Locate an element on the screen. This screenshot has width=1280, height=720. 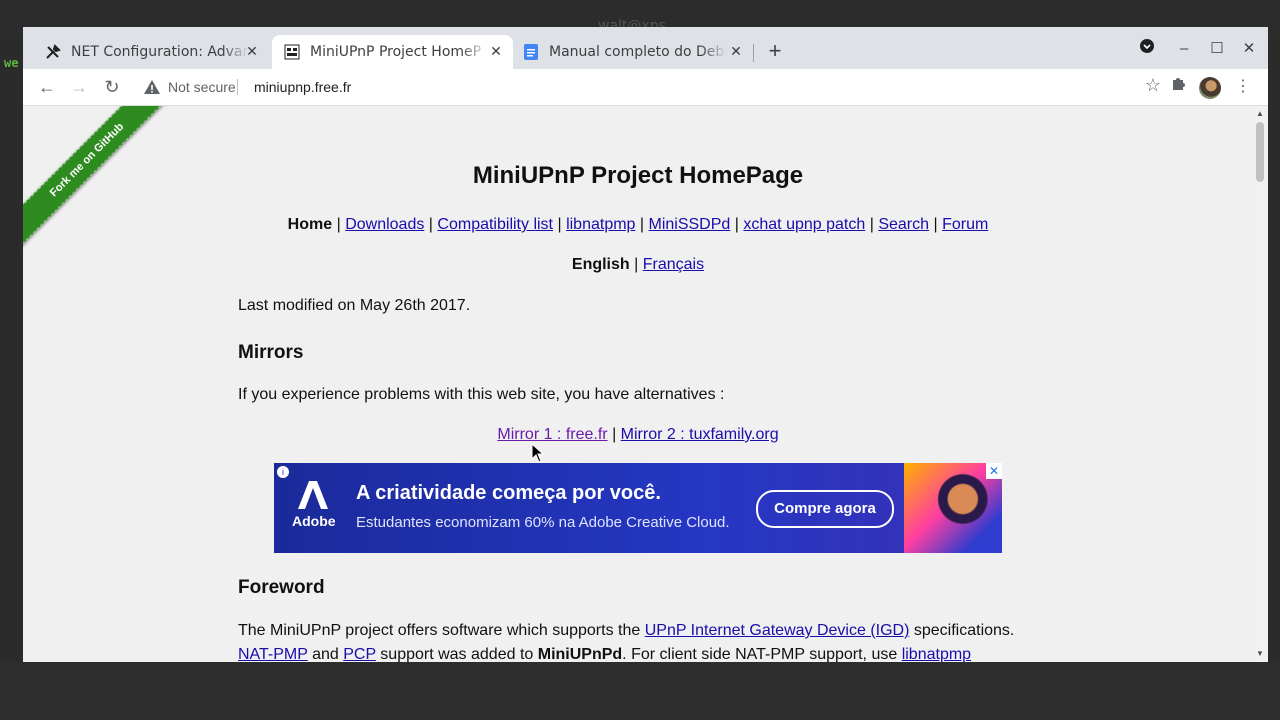
nav-link-forum: Forum is located at coordinates (965, 224).